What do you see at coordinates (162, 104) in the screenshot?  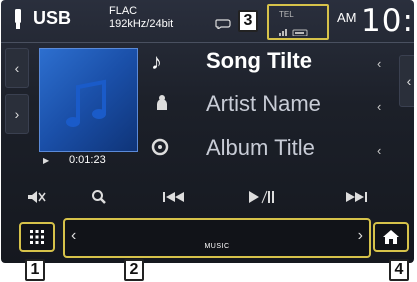 I see `person-icon` at bounding box center [162, 104].